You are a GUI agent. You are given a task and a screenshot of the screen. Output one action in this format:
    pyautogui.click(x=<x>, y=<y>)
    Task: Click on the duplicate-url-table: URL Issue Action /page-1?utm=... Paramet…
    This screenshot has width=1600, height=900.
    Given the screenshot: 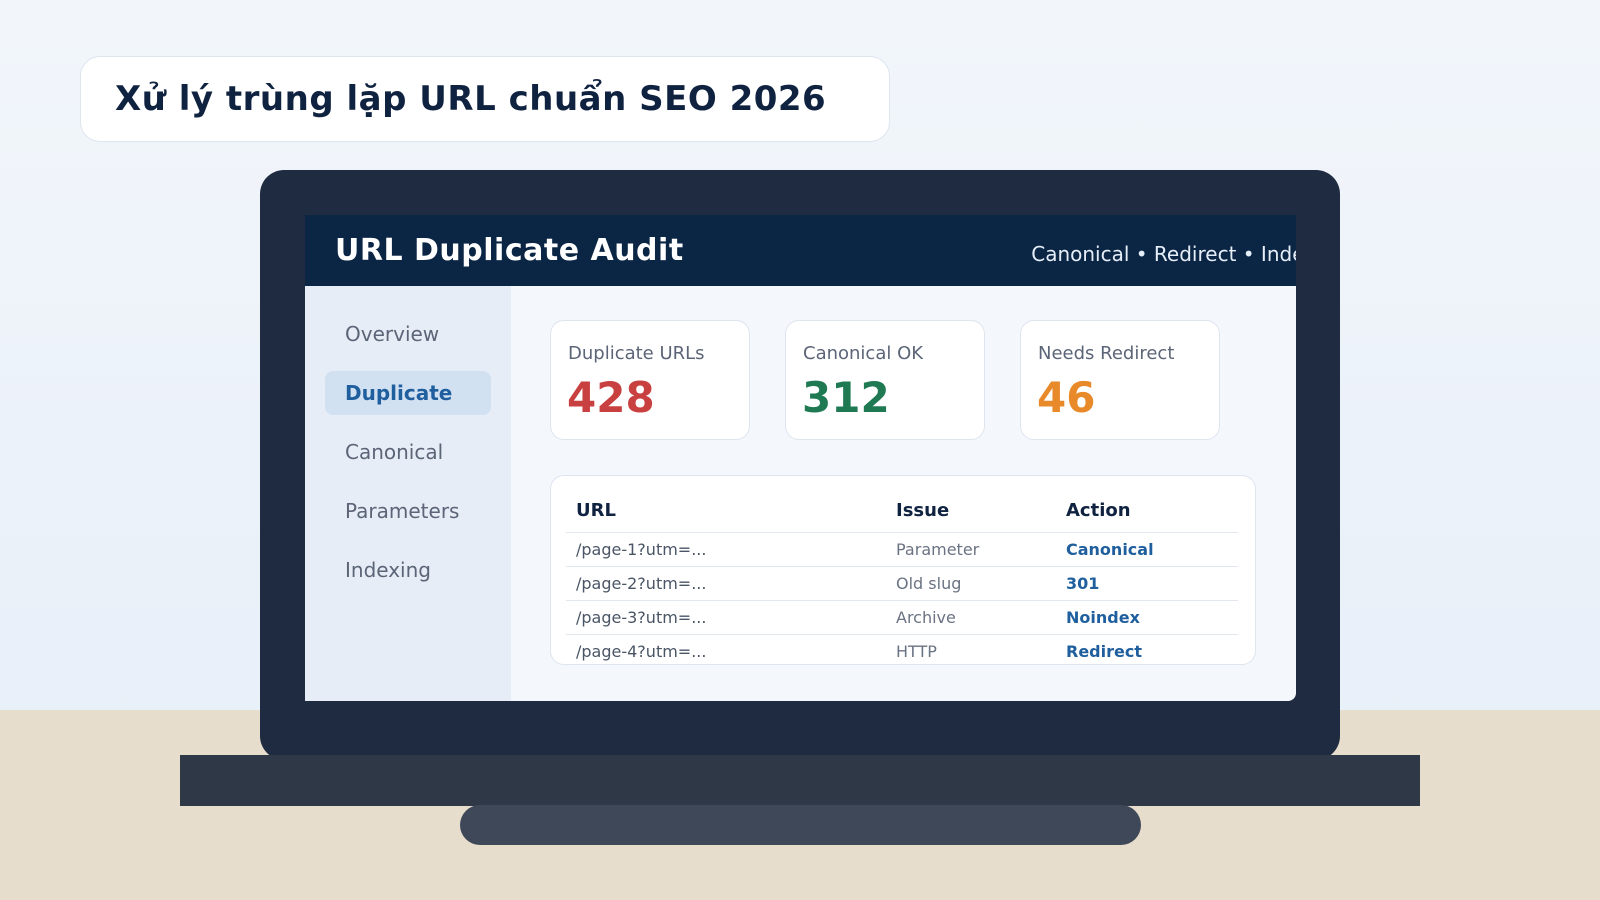 What is the action you would take?
    pyautogui.click(x=903, y=570)
    